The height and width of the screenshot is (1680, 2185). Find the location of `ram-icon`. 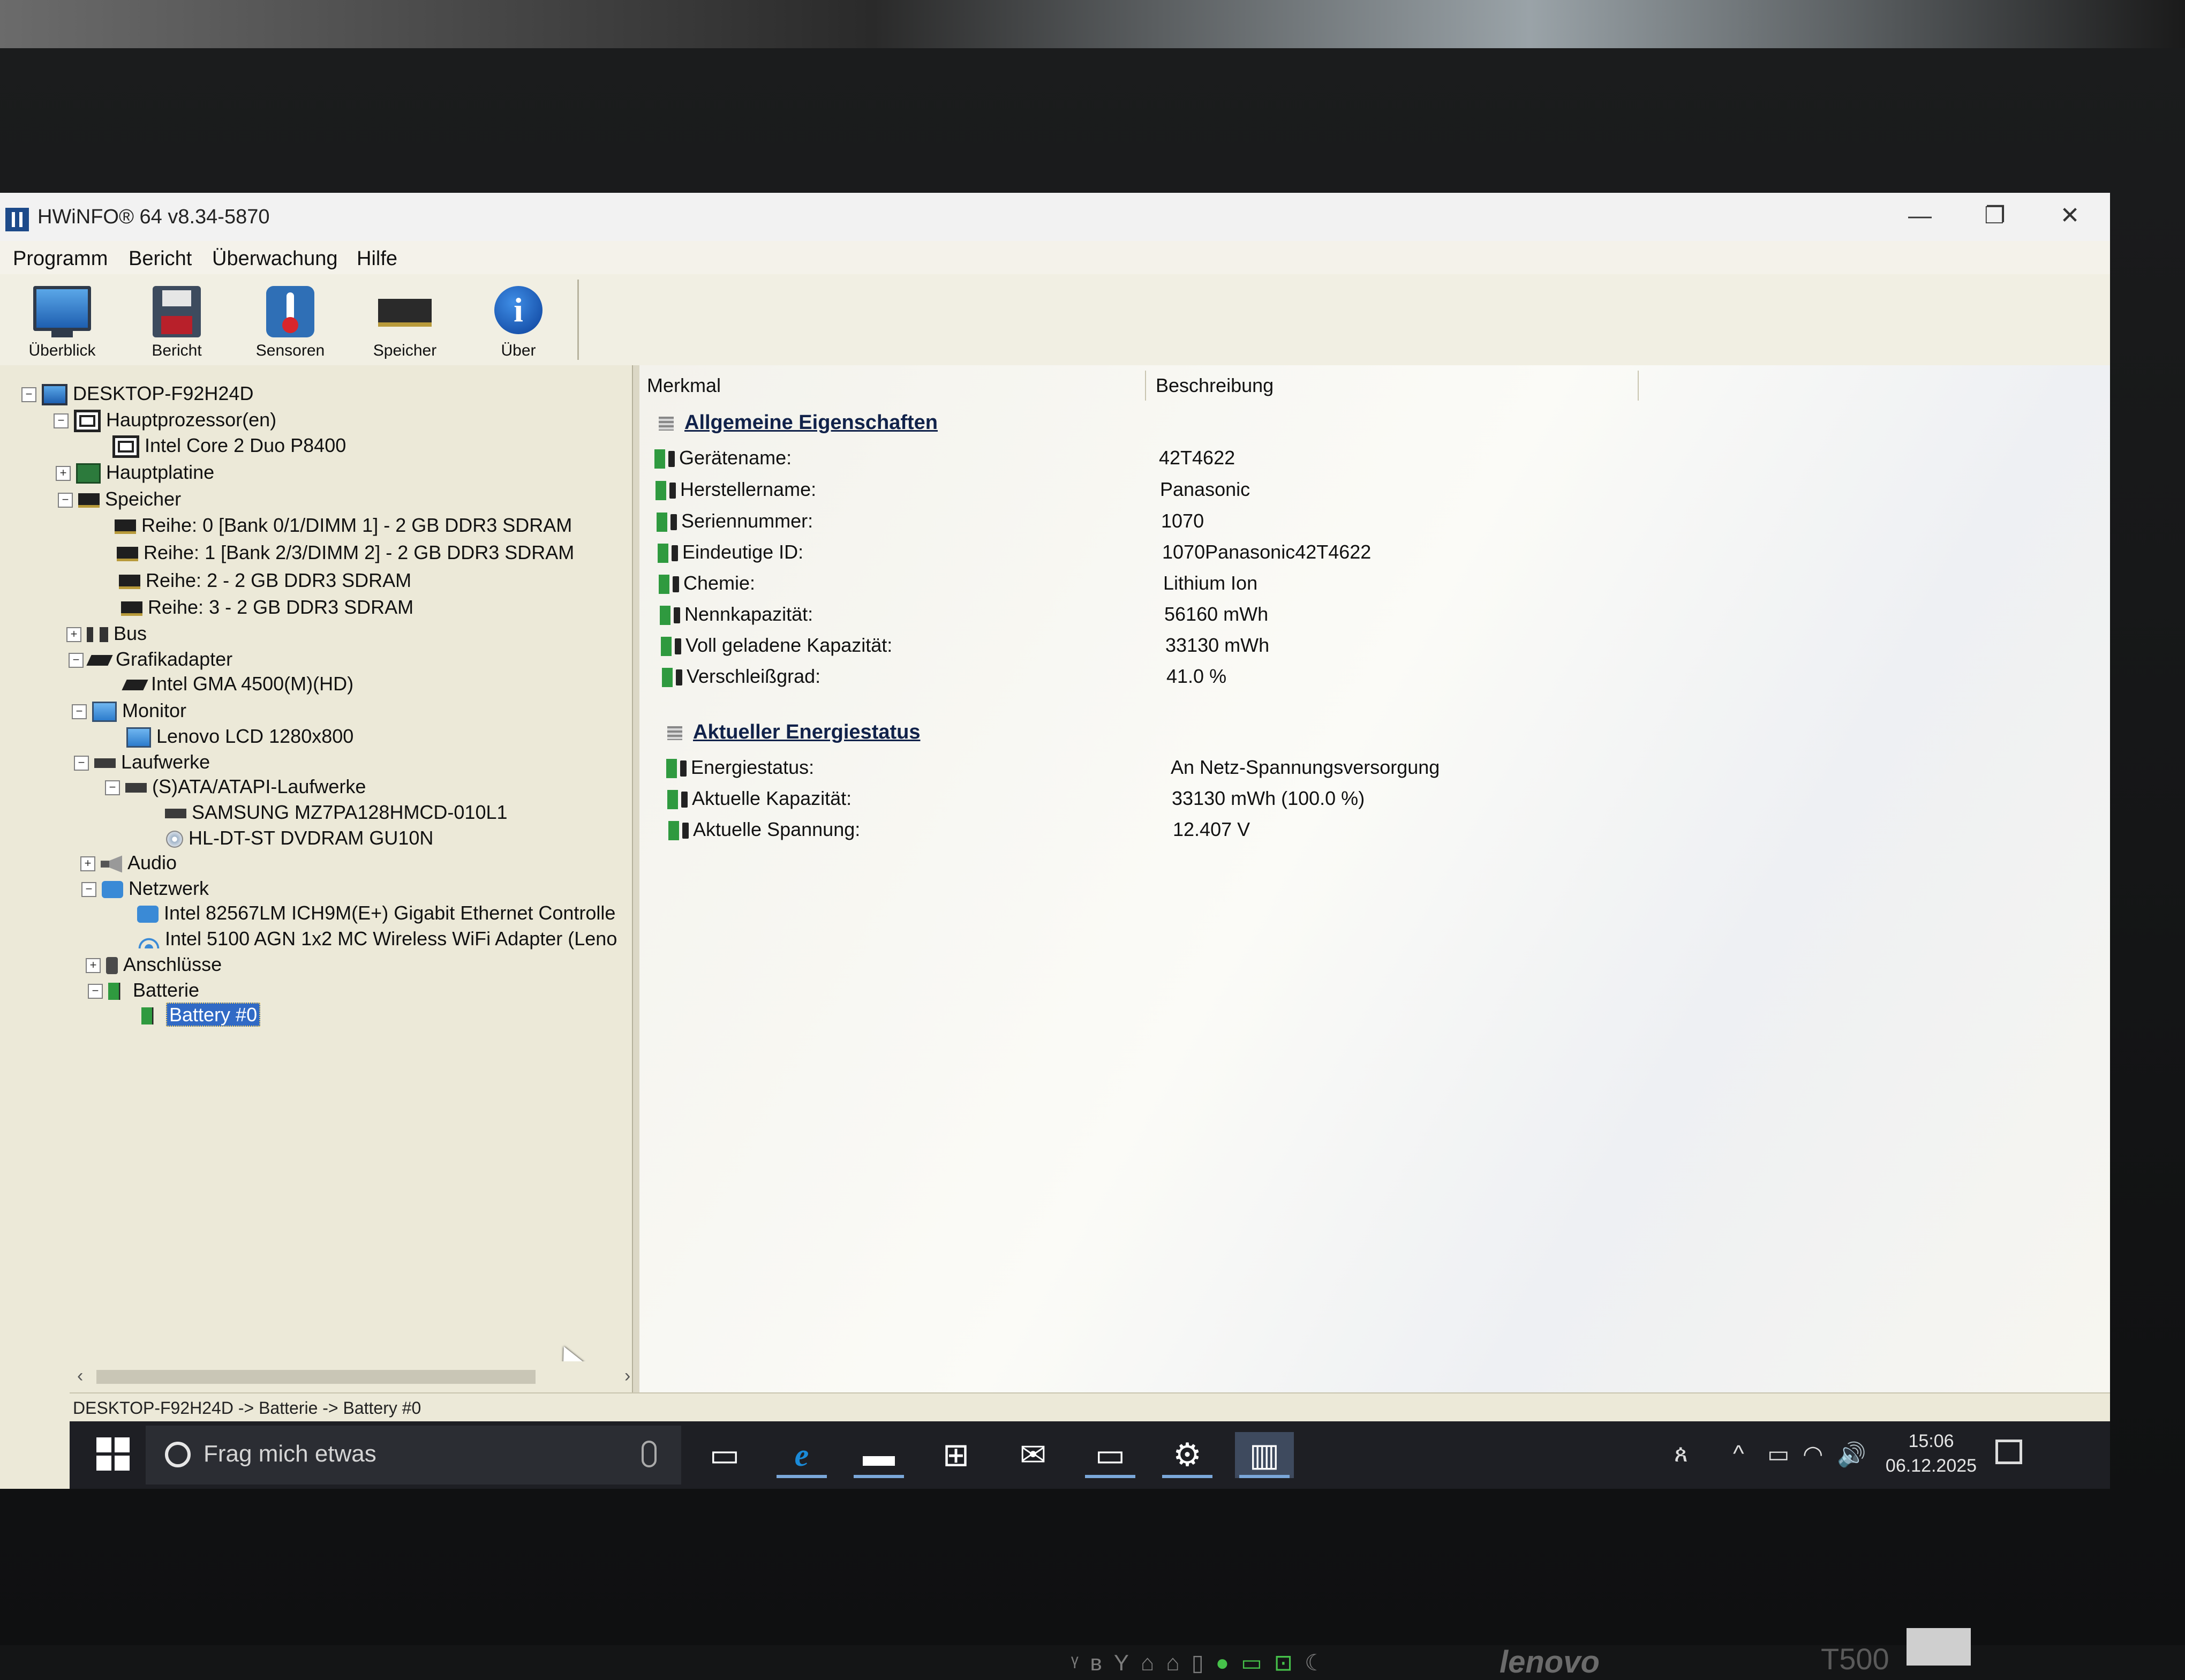

ram-icon is located at coordinates (89, 500).